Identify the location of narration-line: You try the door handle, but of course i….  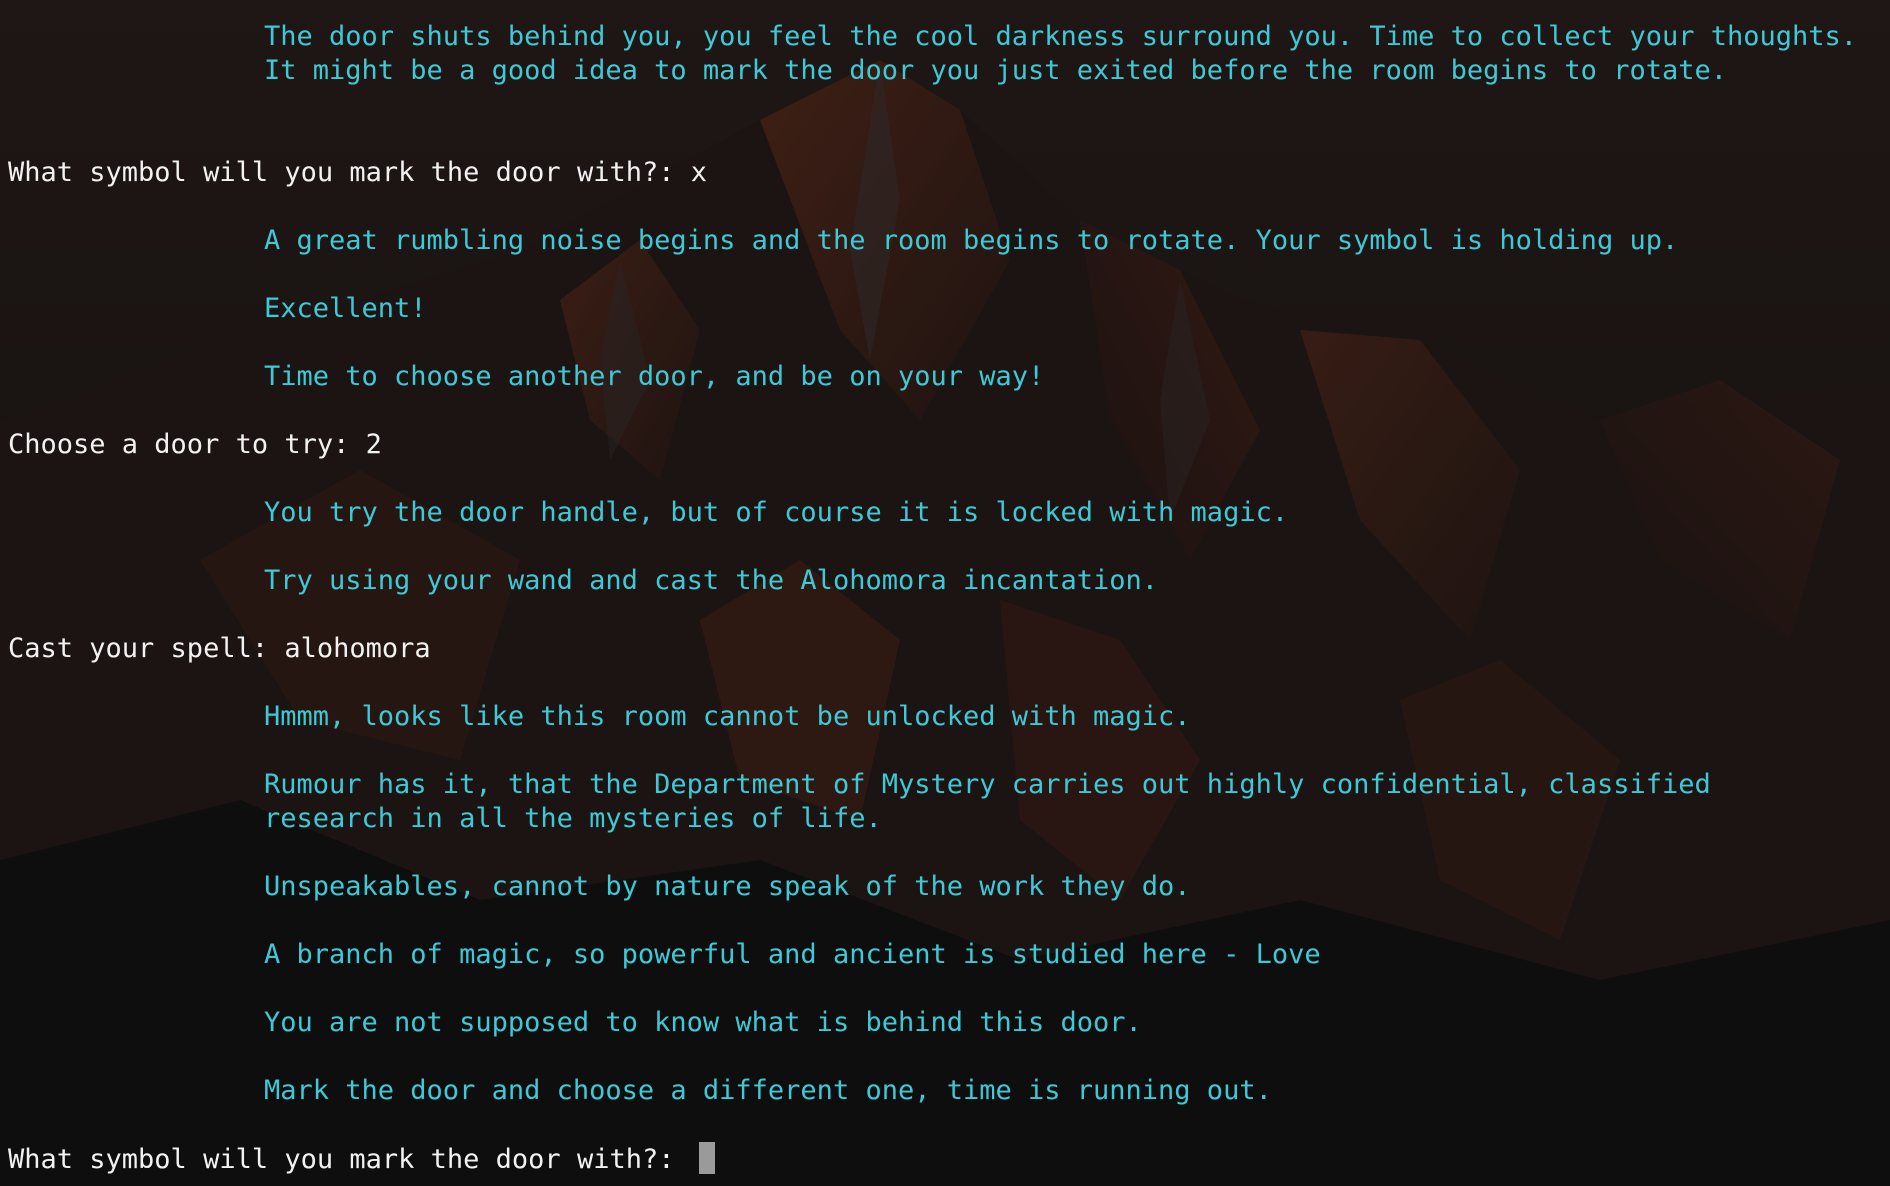
(776, 512).